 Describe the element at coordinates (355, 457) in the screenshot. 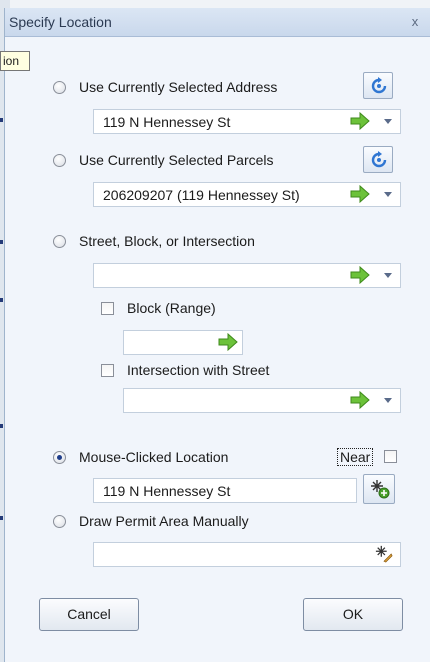

I see `near-label: Near` at that location.